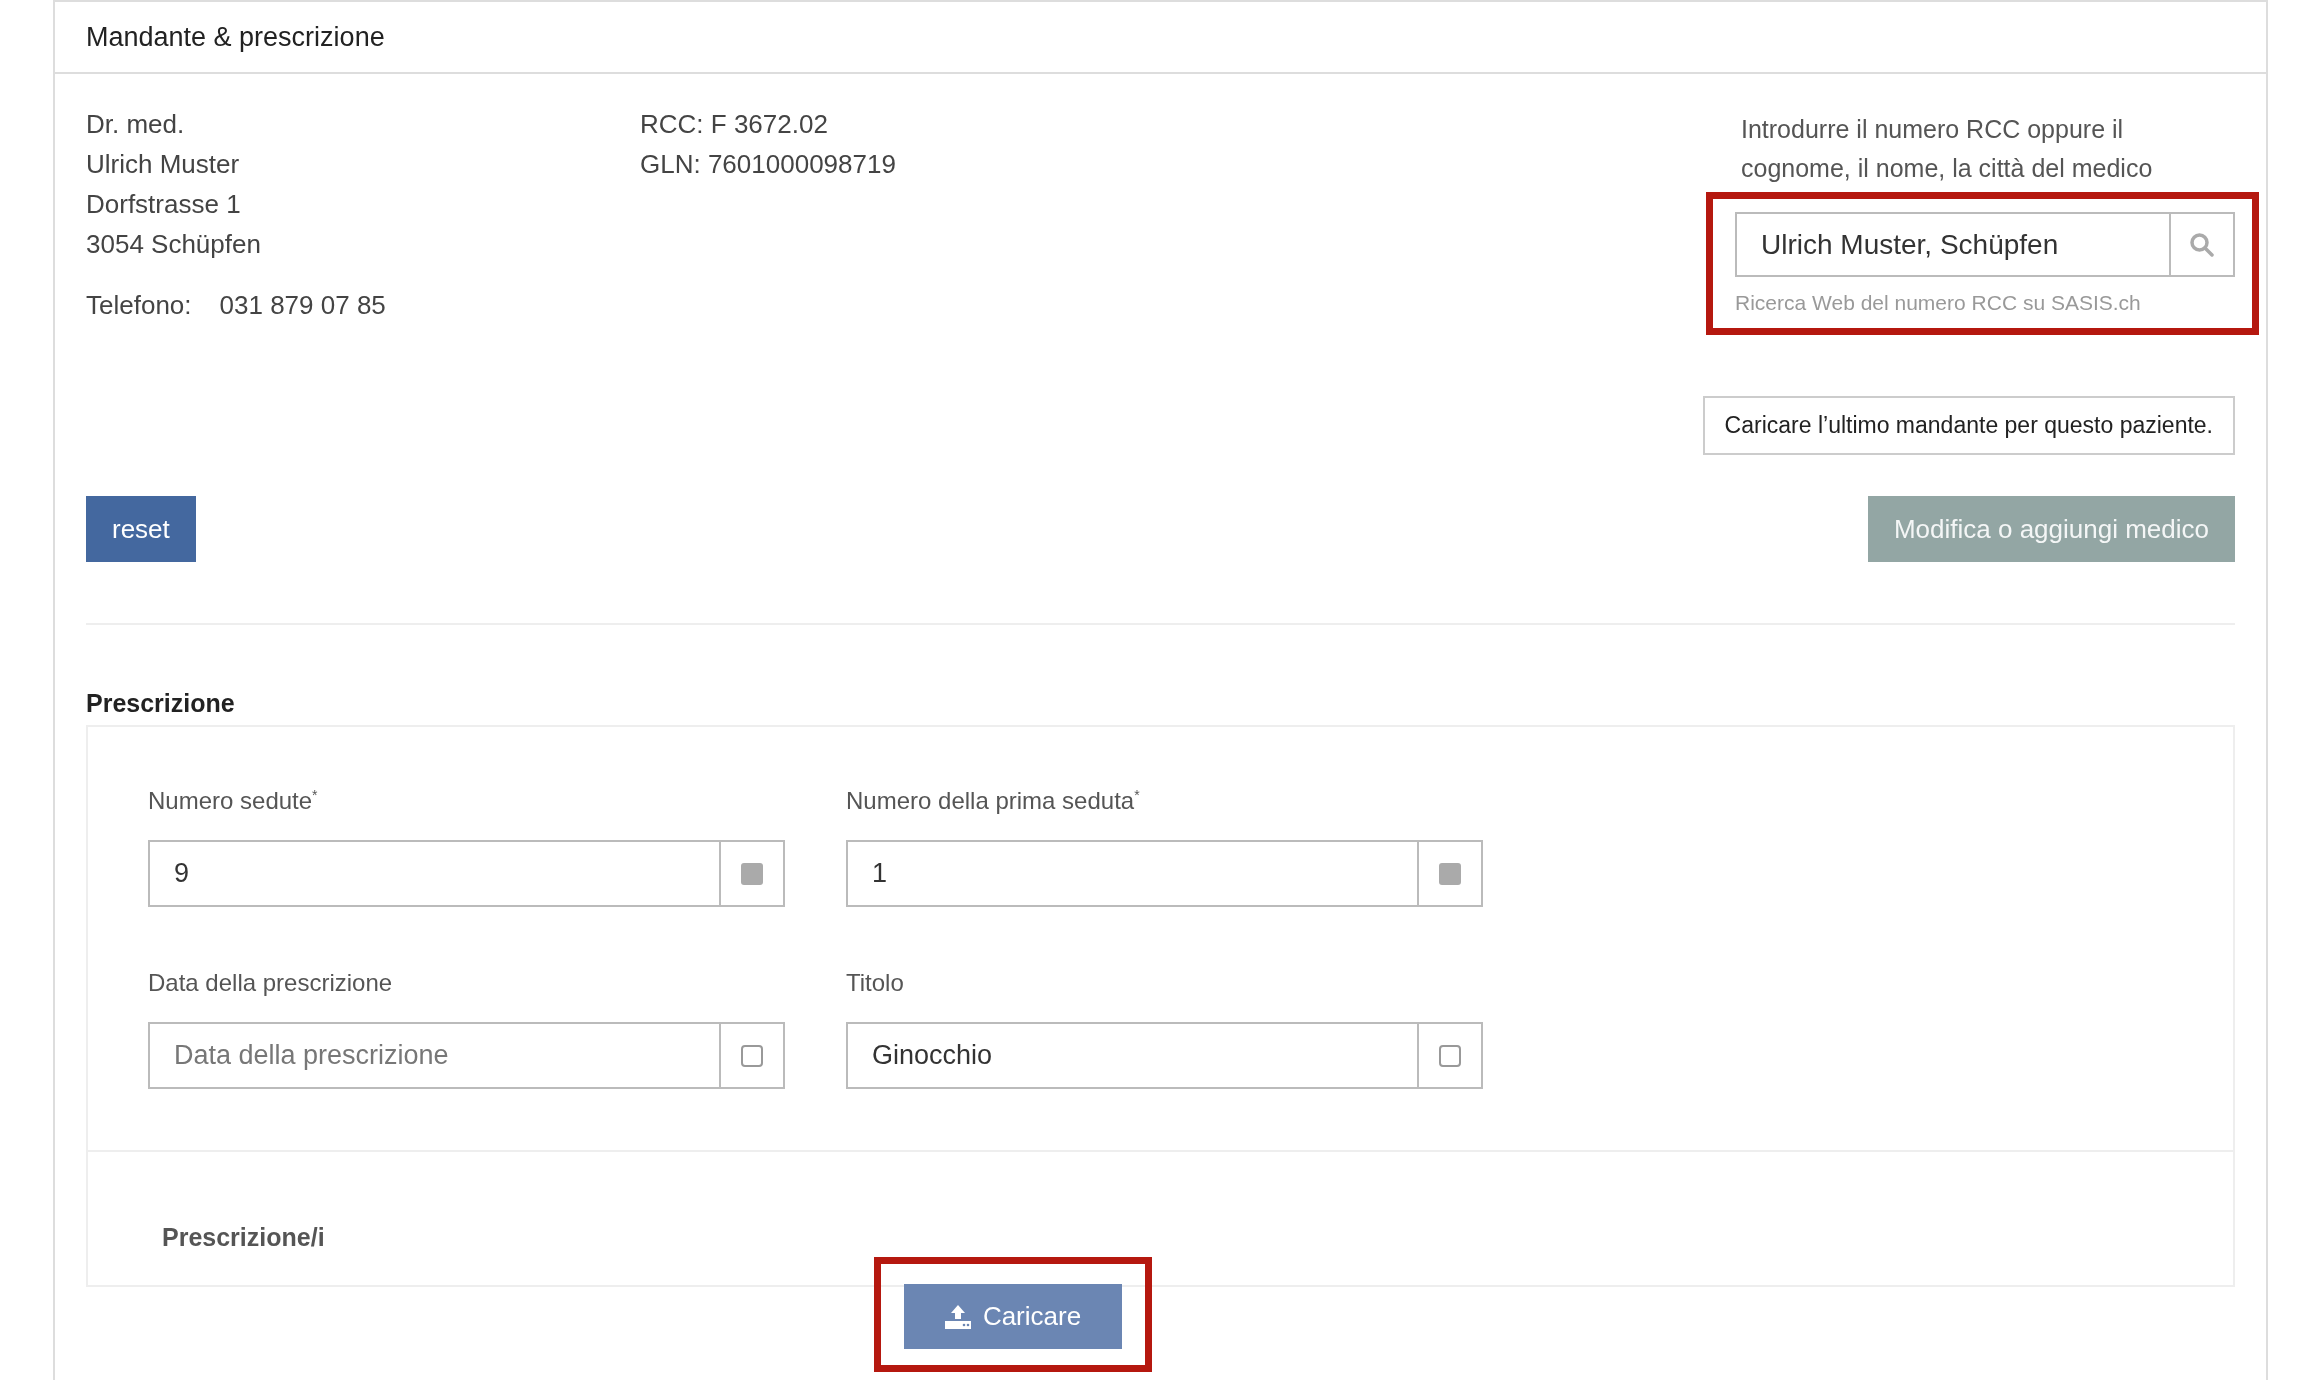 The width and height of the screenshot is (2314, 1380). I want to click on doctor-address-line: 3054 Schüpfen, so click(174, 244).